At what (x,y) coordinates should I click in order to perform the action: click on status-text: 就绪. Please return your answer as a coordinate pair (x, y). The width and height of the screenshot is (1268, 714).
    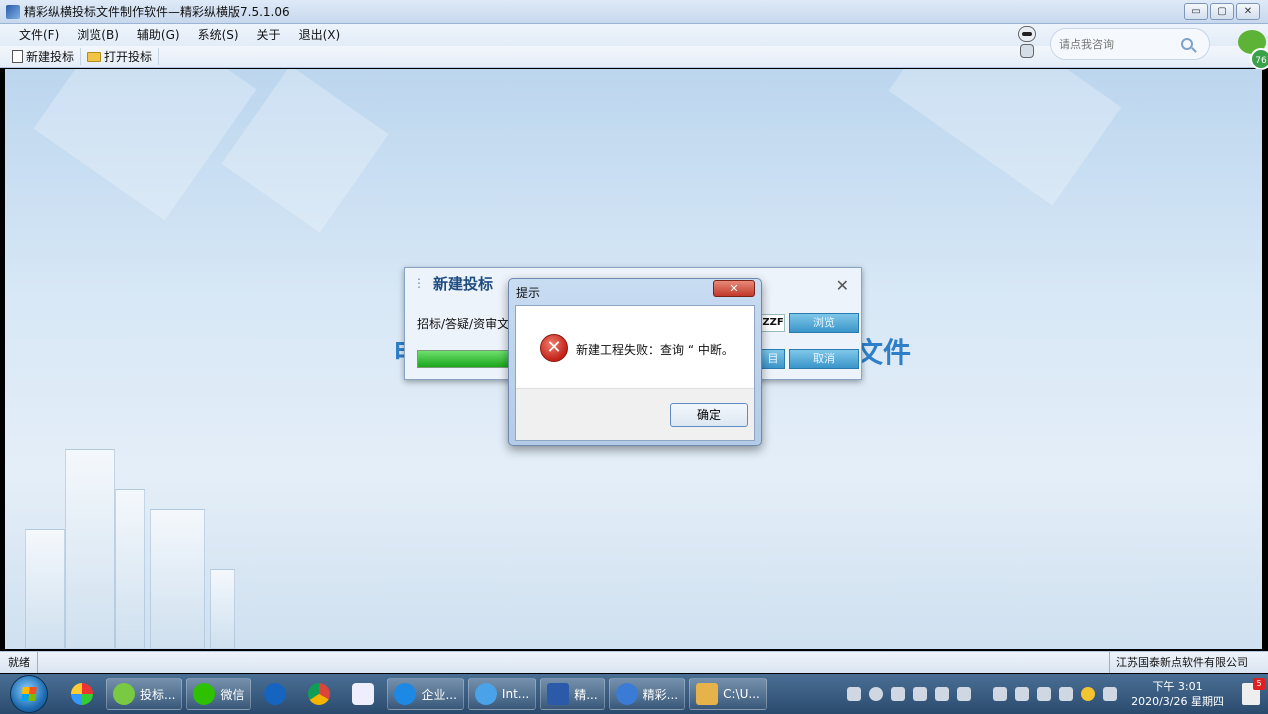
    Looking at the image, I should click on (19, 662).